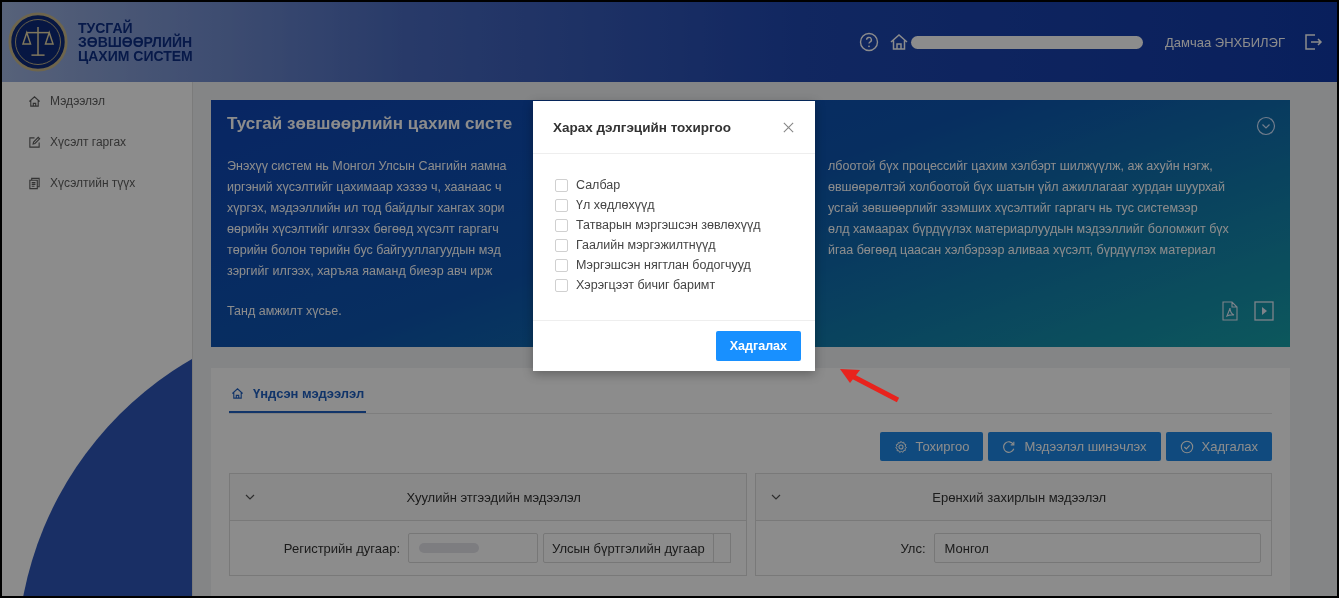 Image resolution: width=1339 pixels, height=598 pixels. What do you see at coordinates (1028, 229) in the screenshot?
I see `banner-text: өлд хамаарах бүрдүүлэх материарлуудын мэдээллийг боломжит бүх` at bounding box center [1028, 229].